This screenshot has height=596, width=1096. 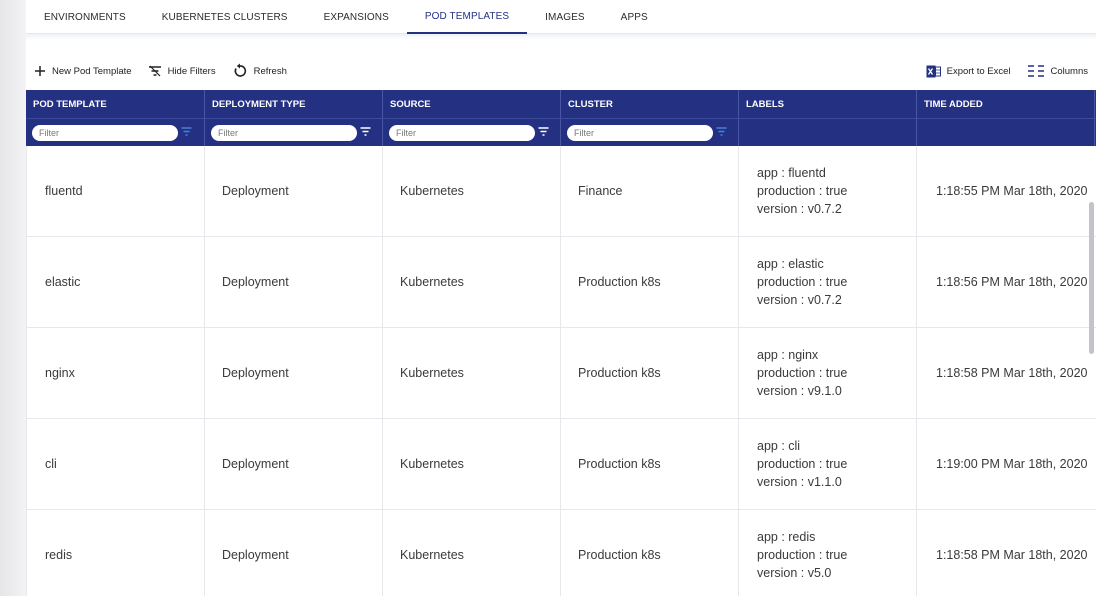 What do you see at coordinates (115, 191) in the screenshot?
I see `cell-pod-template: fluentd` at bounding box center [115, 191].